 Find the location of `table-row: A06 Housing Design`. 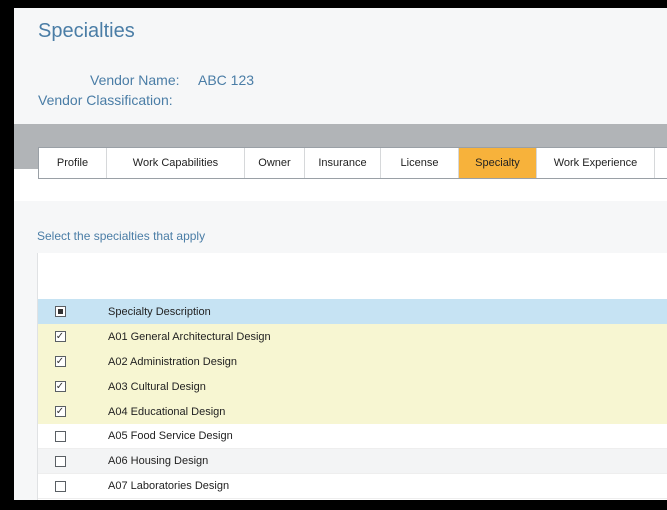

table-row: A06 Housing Design is located at coordinates (352, 461).